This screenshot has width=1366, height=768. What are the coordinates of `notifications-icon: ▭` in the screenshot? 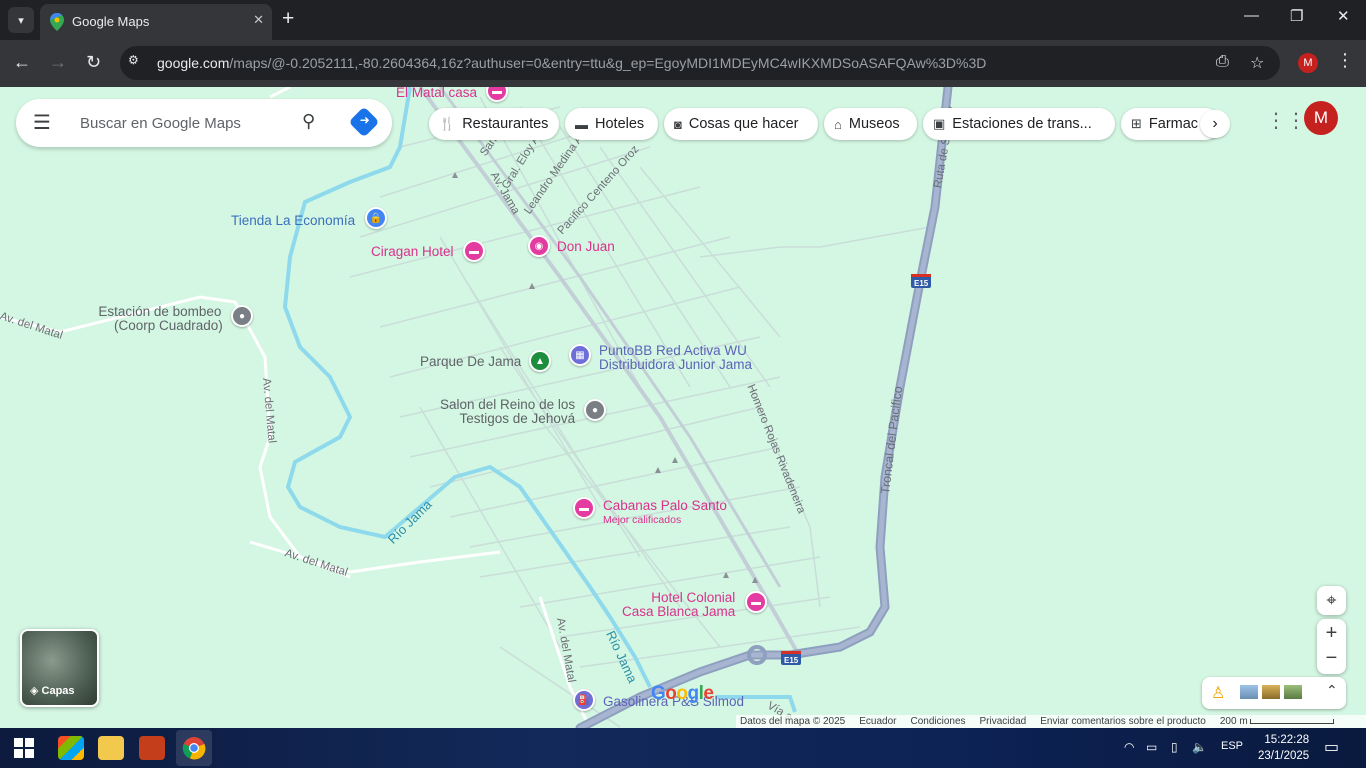 It's located at (1331, 747).